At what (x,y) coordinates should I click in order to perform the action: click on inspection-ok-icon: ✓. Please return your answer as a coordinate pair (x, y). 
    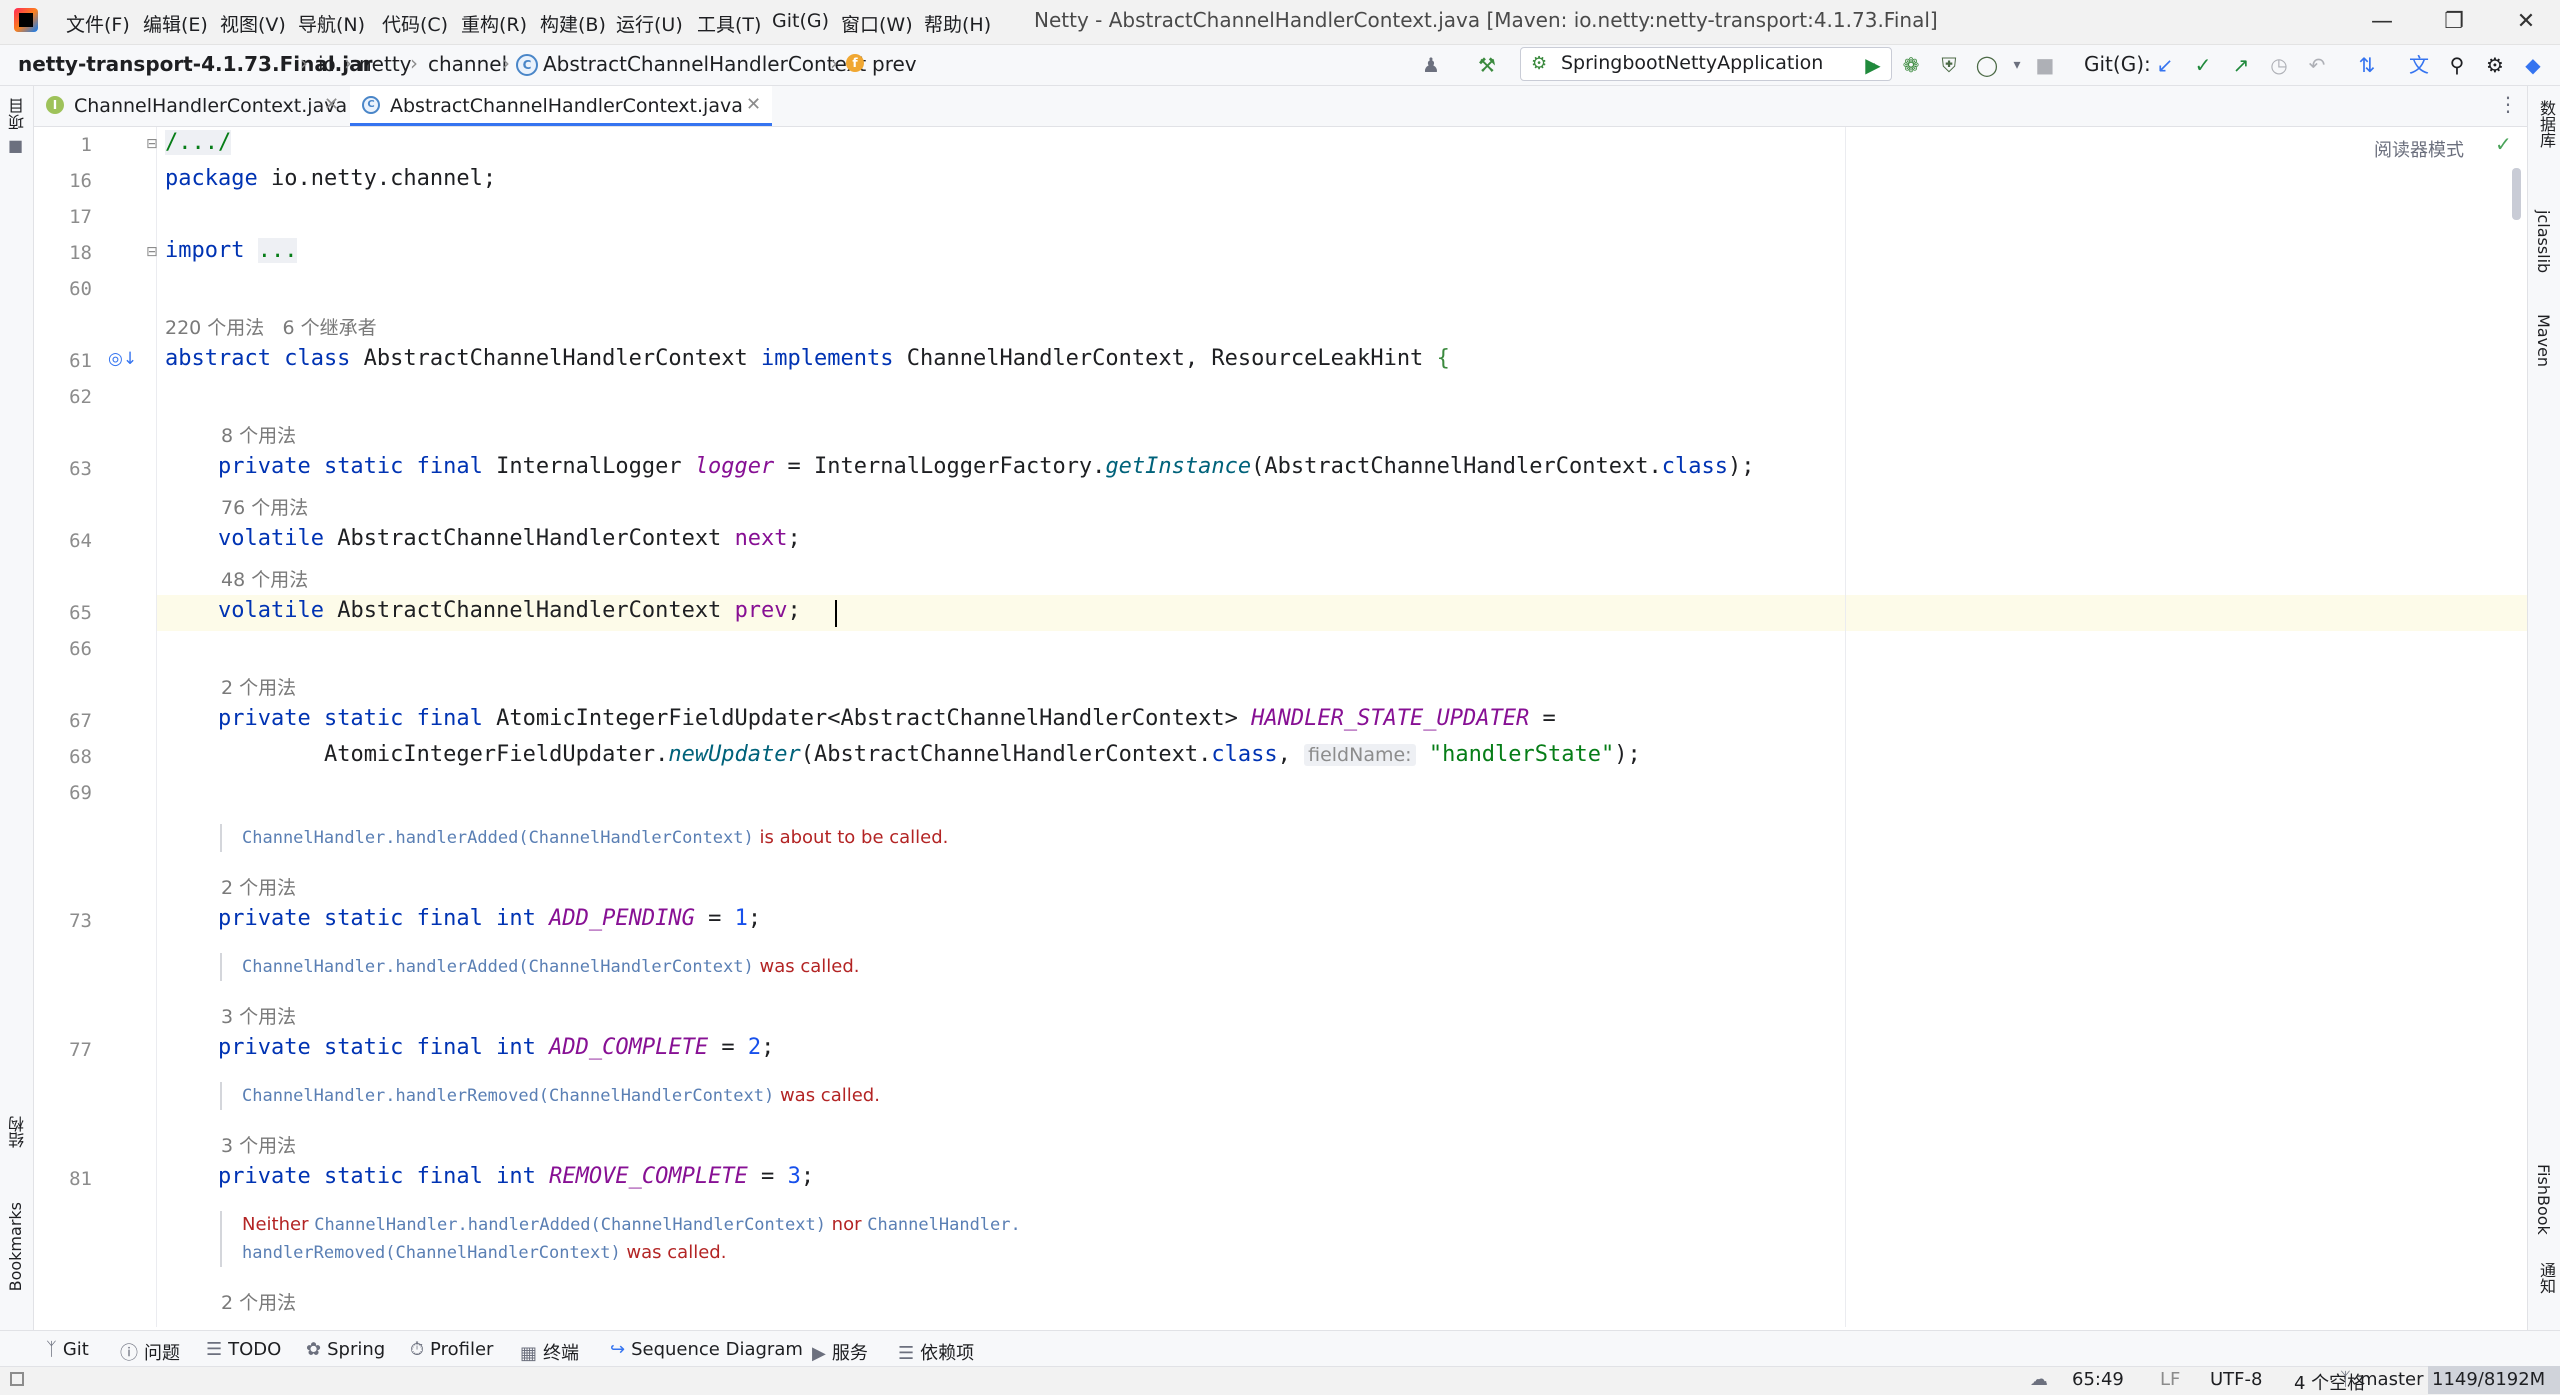
    Looking at the image, I should click on (2503, 144).